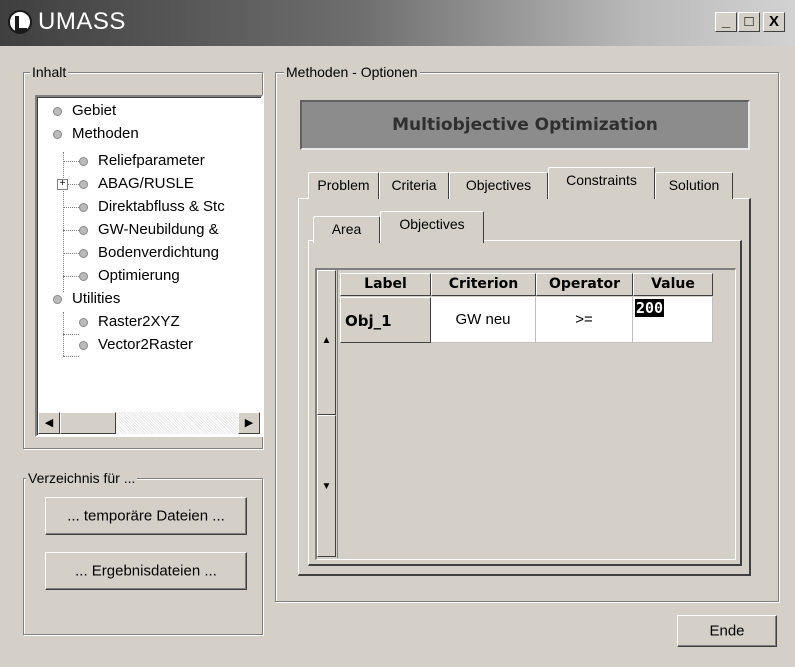 Image resolution: width=795 pixels, height=667 pixels. Describe the element at coordinates (673, 320) in the screenshot. I see `table-cell-value: 200` at that location.